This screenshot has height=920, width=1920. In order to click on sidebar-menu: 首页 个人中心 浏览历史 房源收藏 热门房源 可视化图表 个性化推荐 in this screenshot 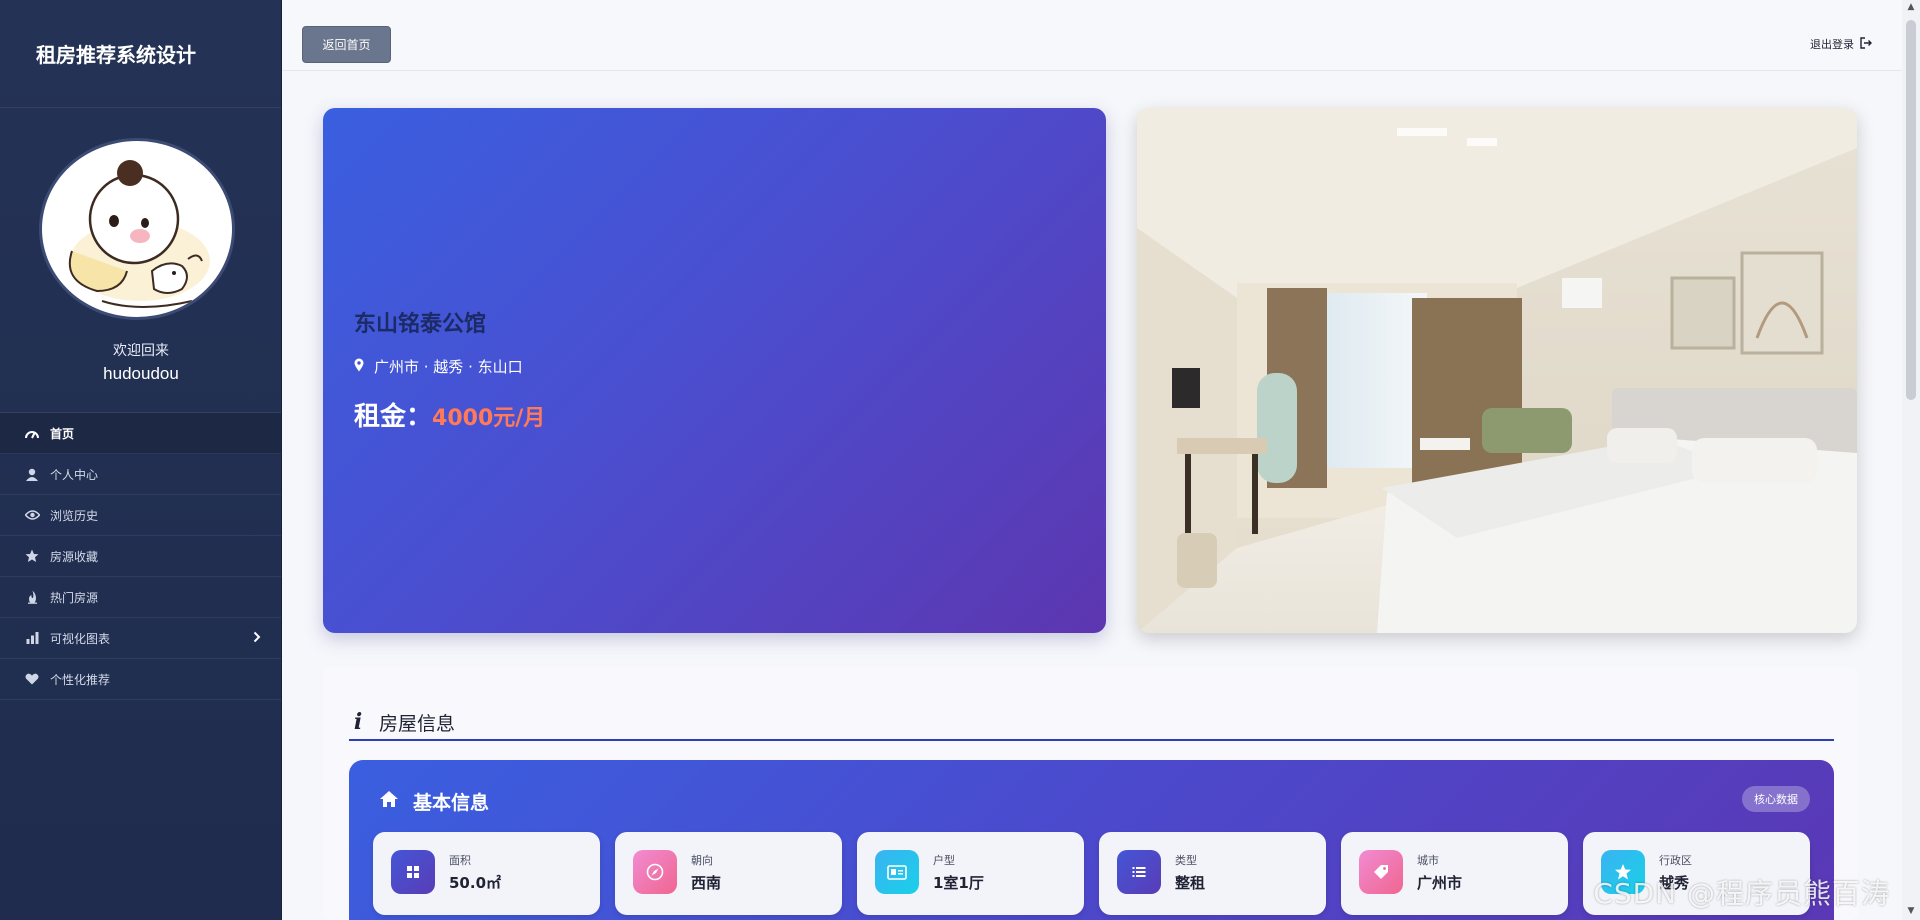, I will do `click(140, 556)`.